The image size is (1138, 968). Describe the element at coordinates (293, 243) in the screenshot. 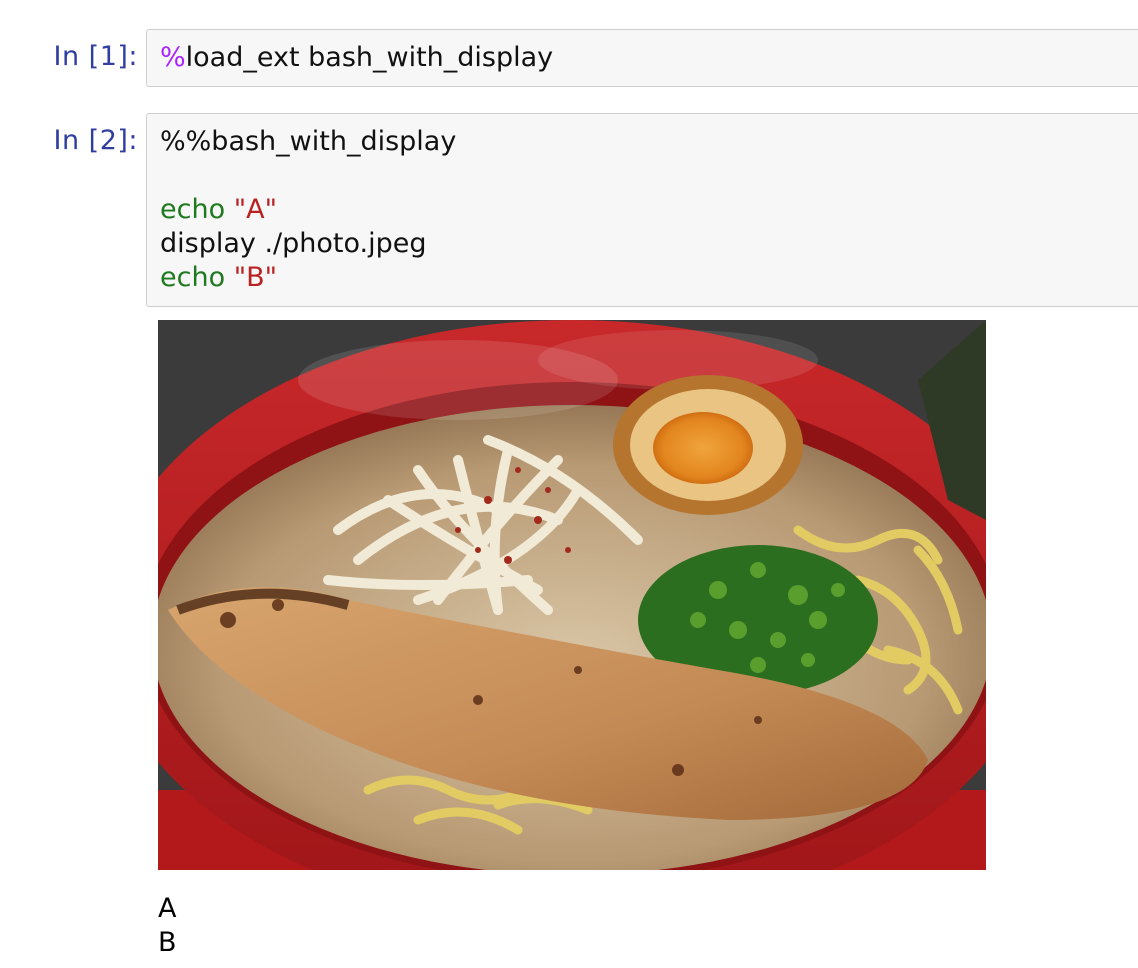

I see `code-line: display ./photo.jpeg` at that location.